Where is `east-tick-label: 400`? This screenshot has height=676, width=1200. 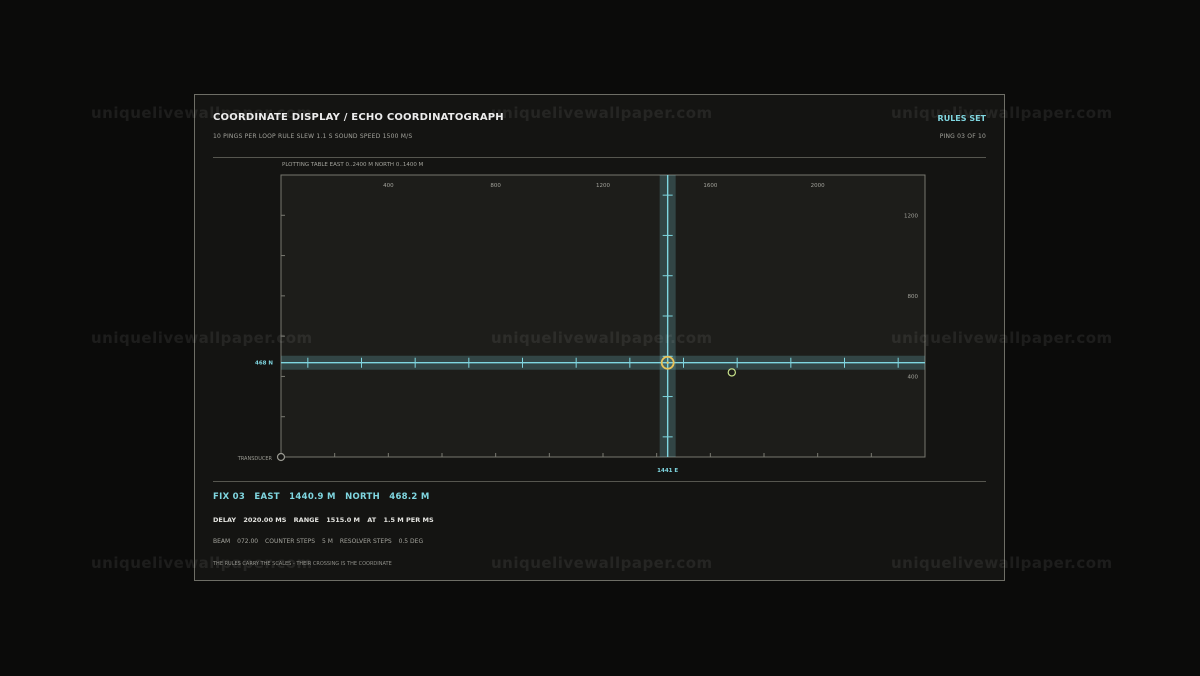
east-tick-label: 400 is located at coordinates (388, 186).